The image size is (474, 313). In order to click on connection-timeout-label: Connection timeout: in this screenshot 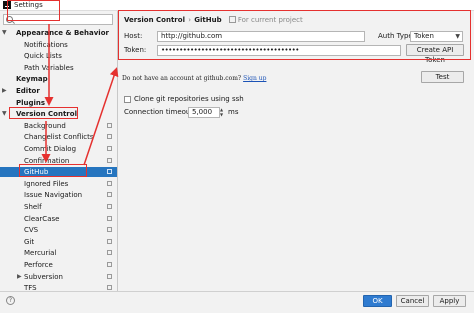, I will do `click(160, 112)`.